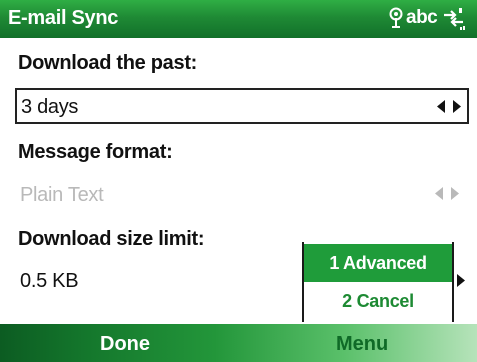  What do you see at coordinates (95, 152) in the screenshot?
I see `message-format-label: Message format:` at bounding box center [95, 152].